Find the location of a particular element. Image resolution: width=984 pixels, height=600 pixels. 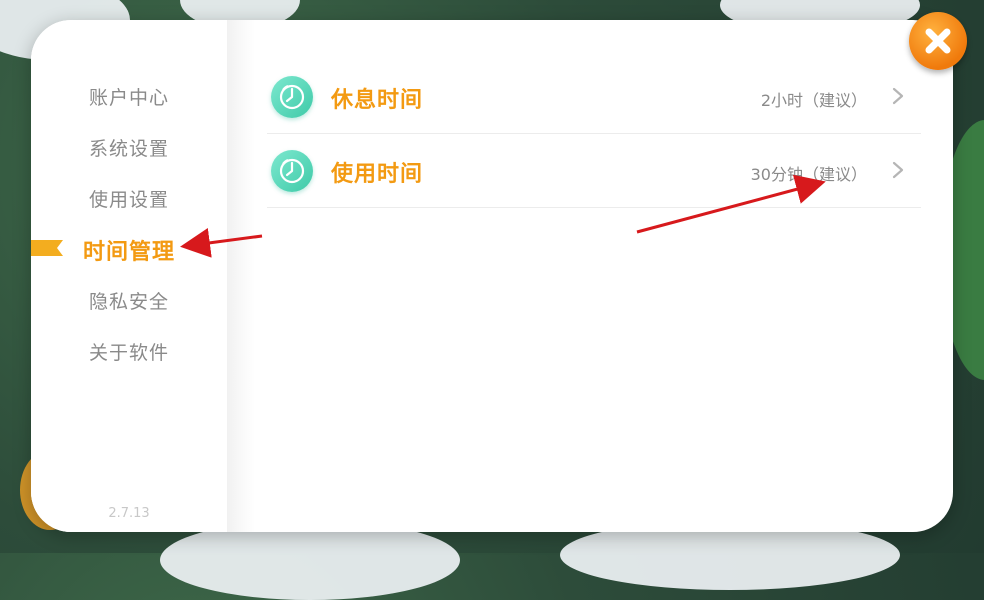

setting-row-title: 休息时间 is located at coordinates (377, 100).